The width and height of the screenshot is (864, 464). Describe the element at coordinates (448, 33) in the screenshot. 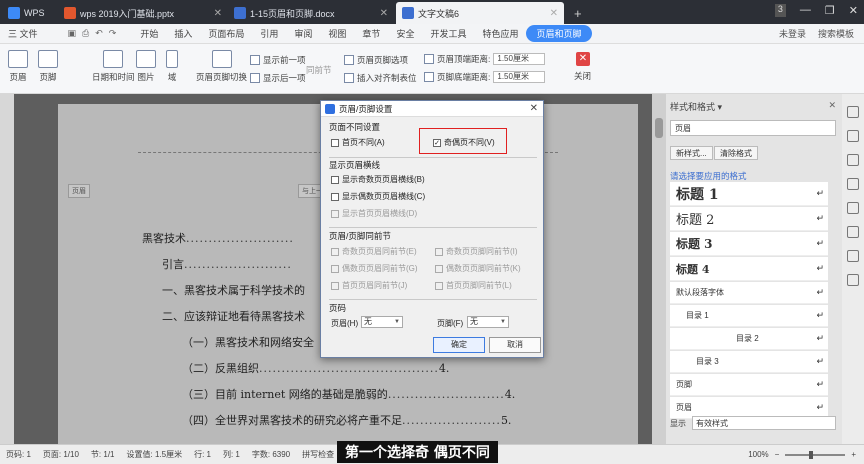

I see `menu-developer: 开发工具` at that location.